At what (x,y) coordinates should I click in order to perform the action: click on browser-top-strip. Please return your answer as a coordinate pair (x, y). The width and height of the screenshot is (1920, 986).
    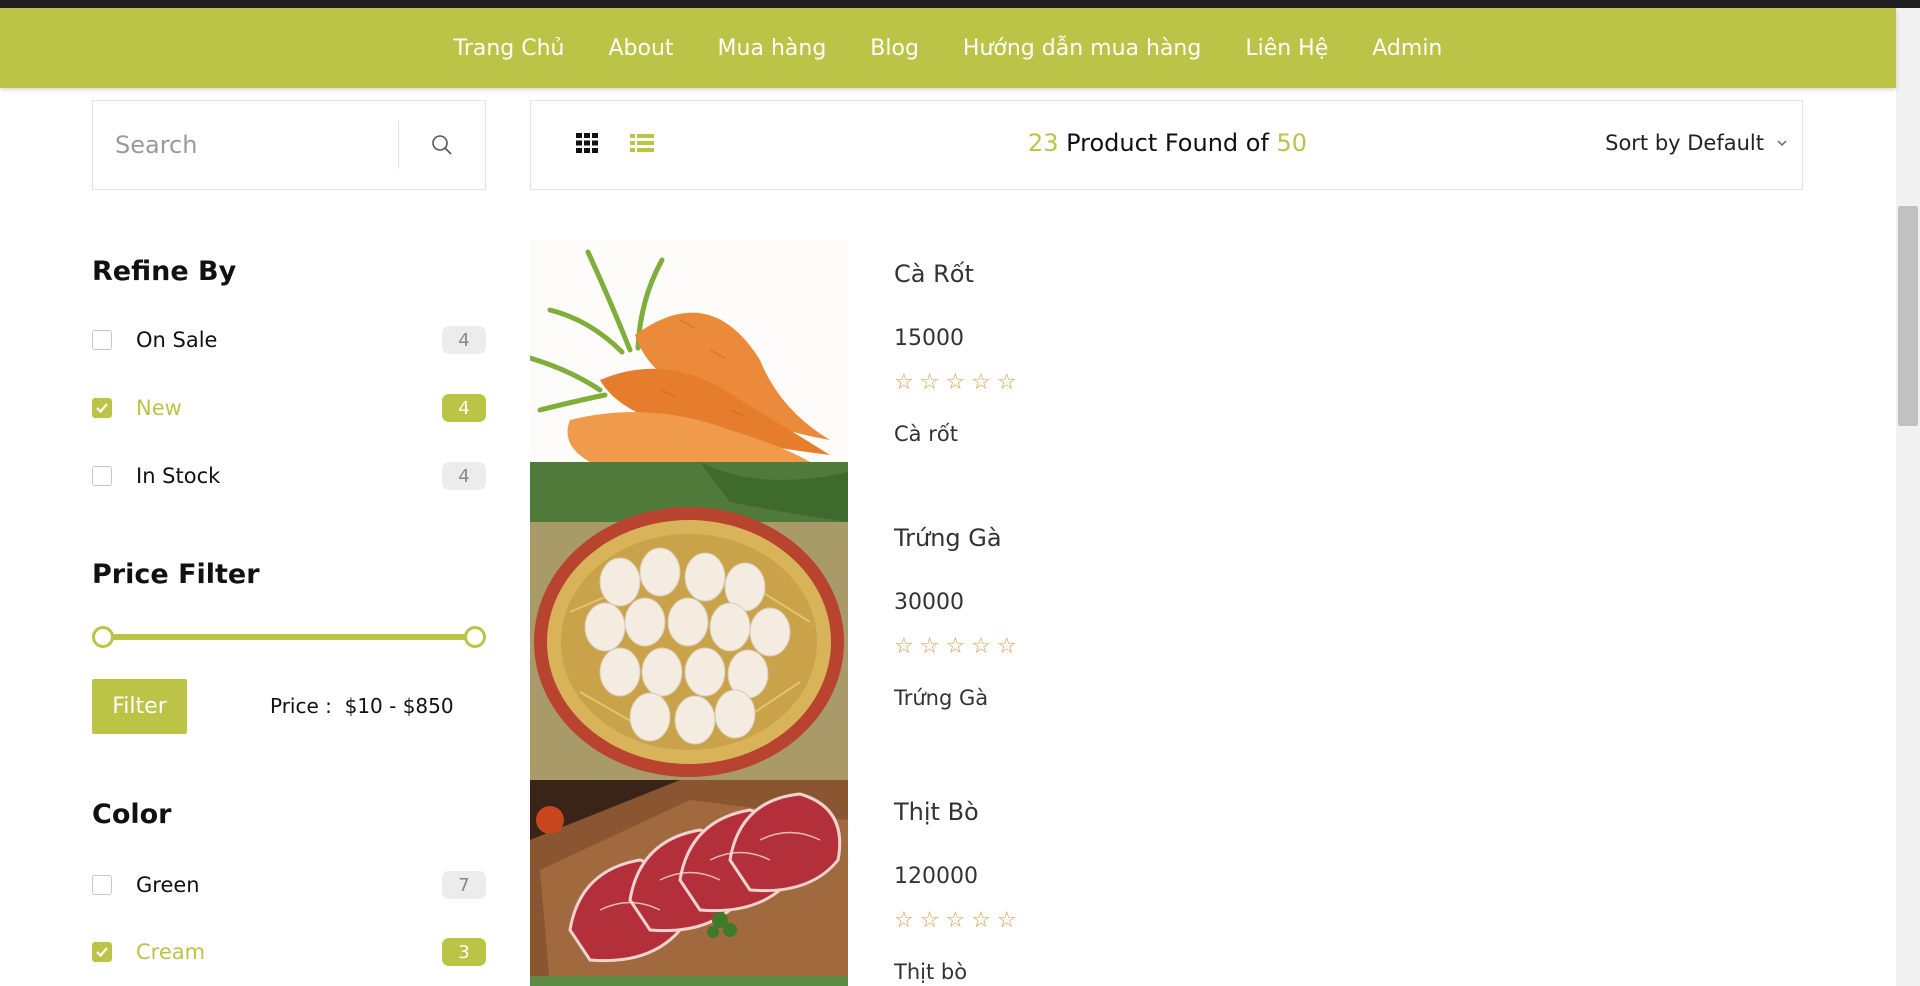
    Looking at the image, I should click on (960, 4).